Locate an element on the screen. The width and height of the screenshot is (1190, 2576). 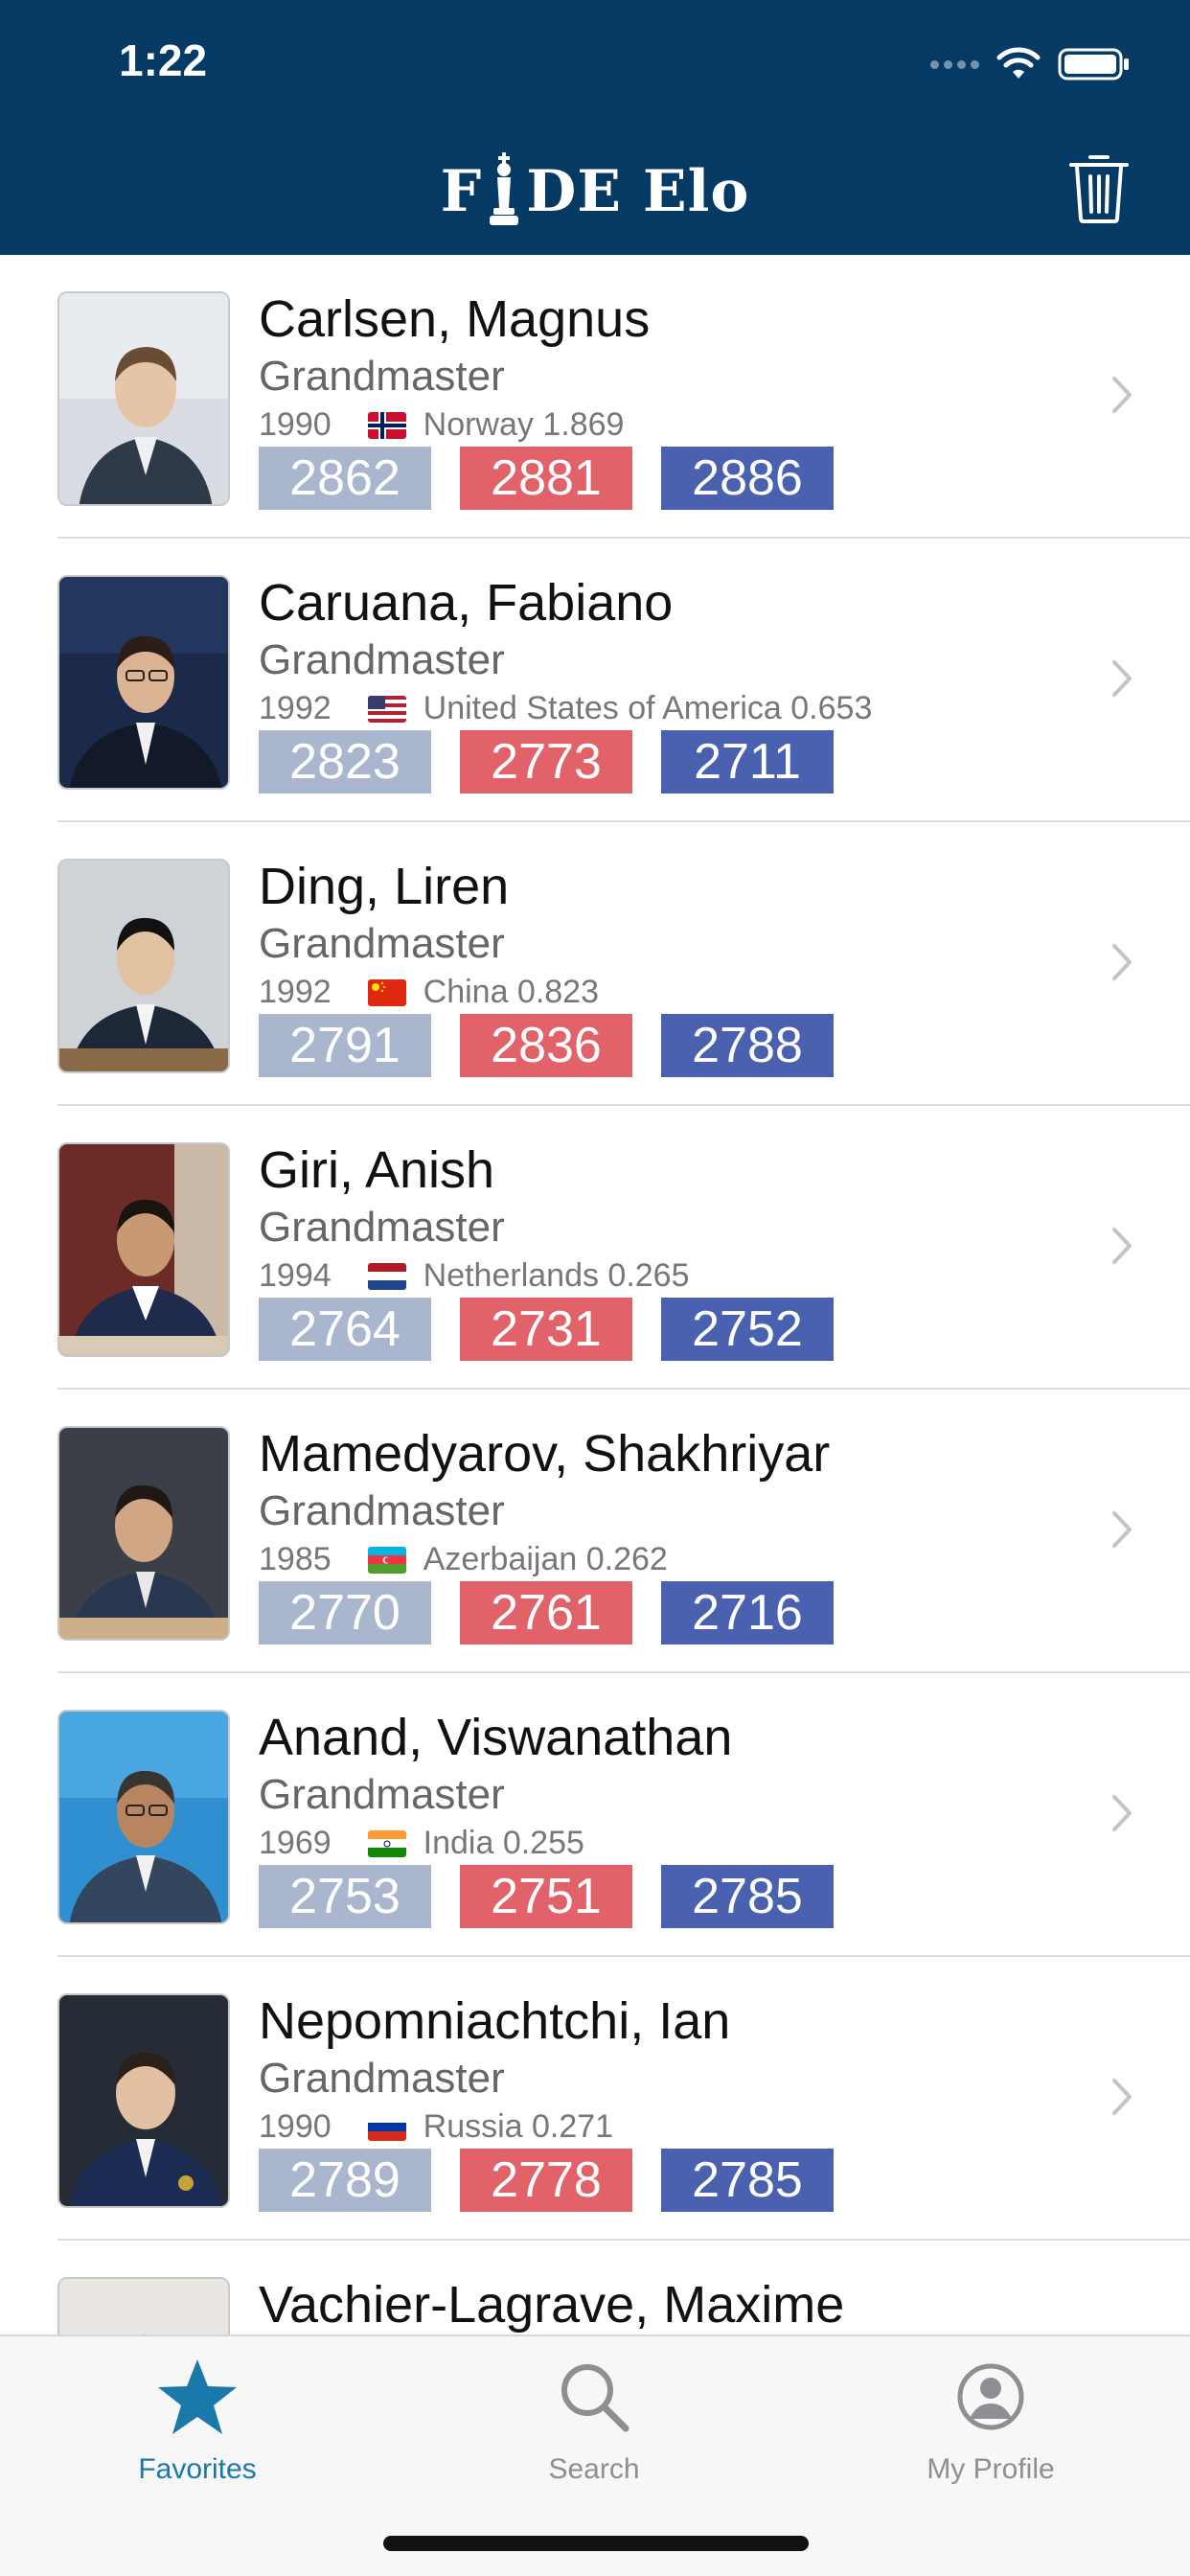
player-name: Carlsen, Magnus is located at coordinates (455, 319).